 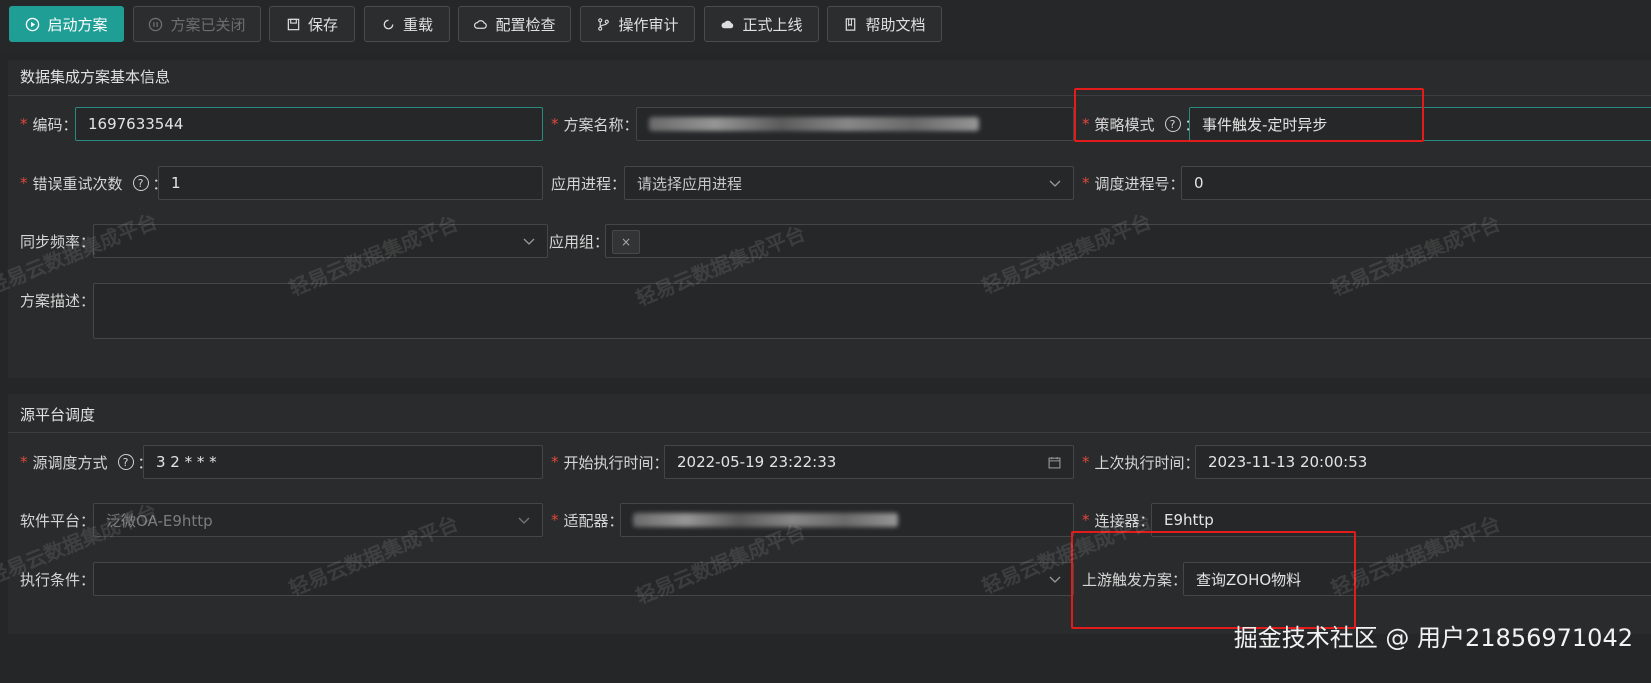 I want to click on last-time-input: 2023-11-13 20:00:53, so click(x=1423, y=462).